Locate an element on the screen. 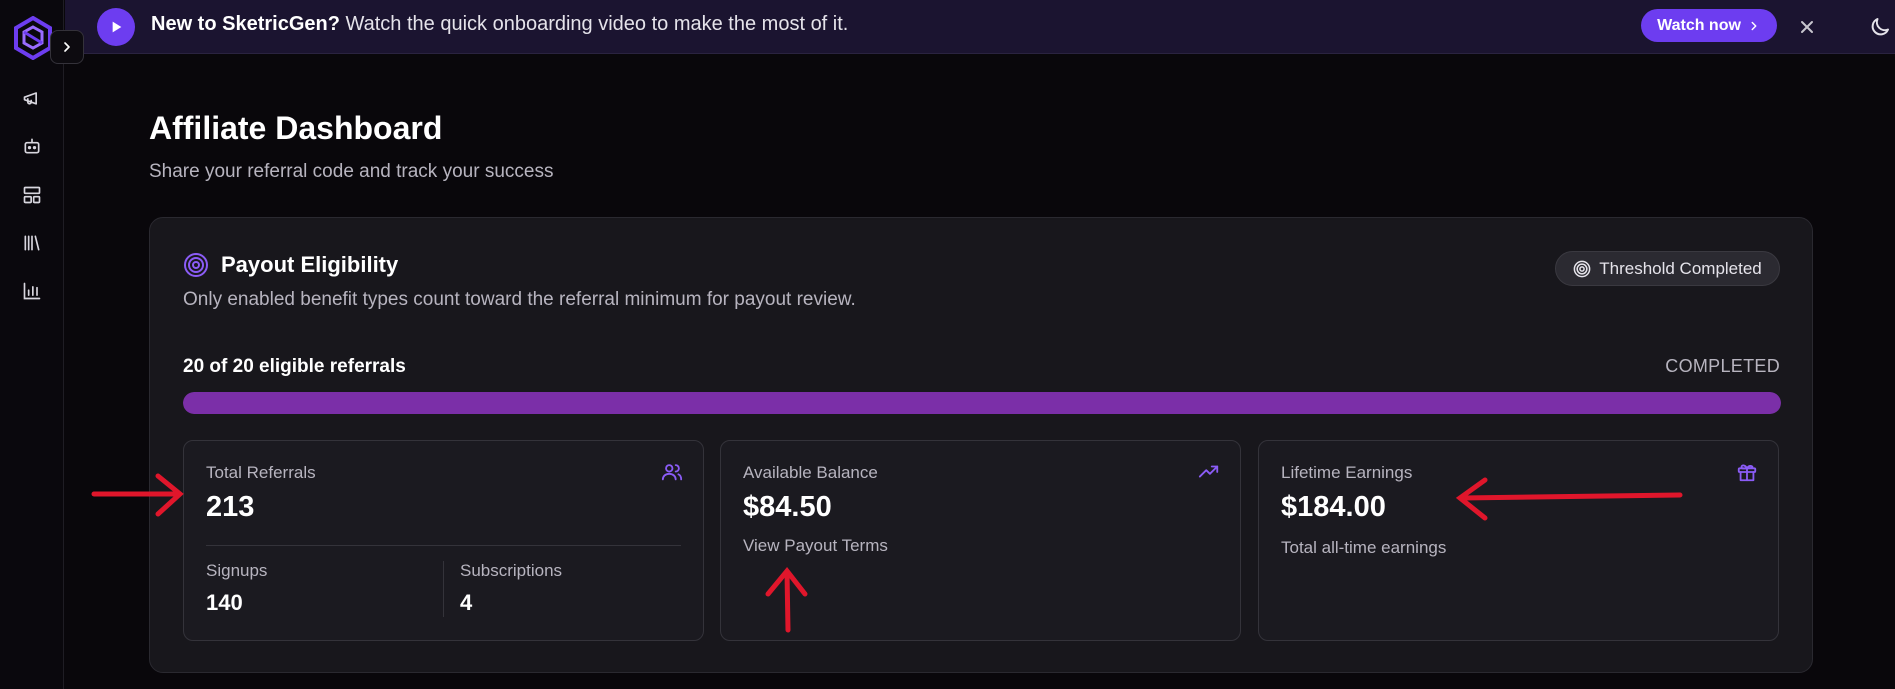 The height and width of the screenshot is (689, 1895). signups-stat: Signups 140 is located at coordinates (236, 588).